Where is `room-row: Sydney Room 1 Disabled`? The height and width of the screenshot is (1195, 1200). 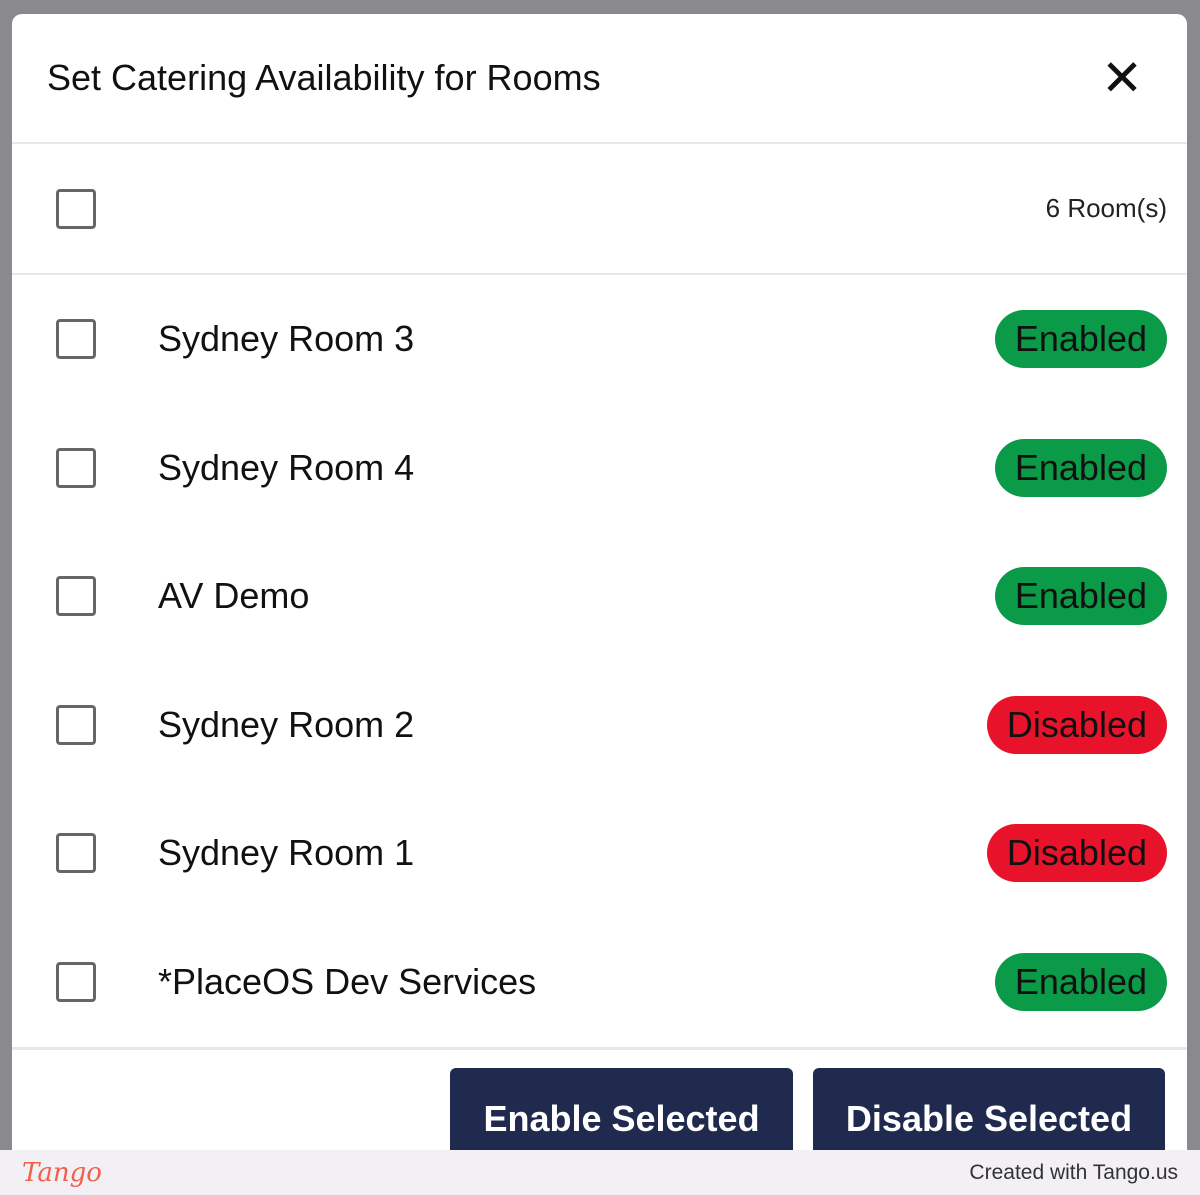
room-row: Sydney Room 1 Disabled is located at coordinates (599, 853).